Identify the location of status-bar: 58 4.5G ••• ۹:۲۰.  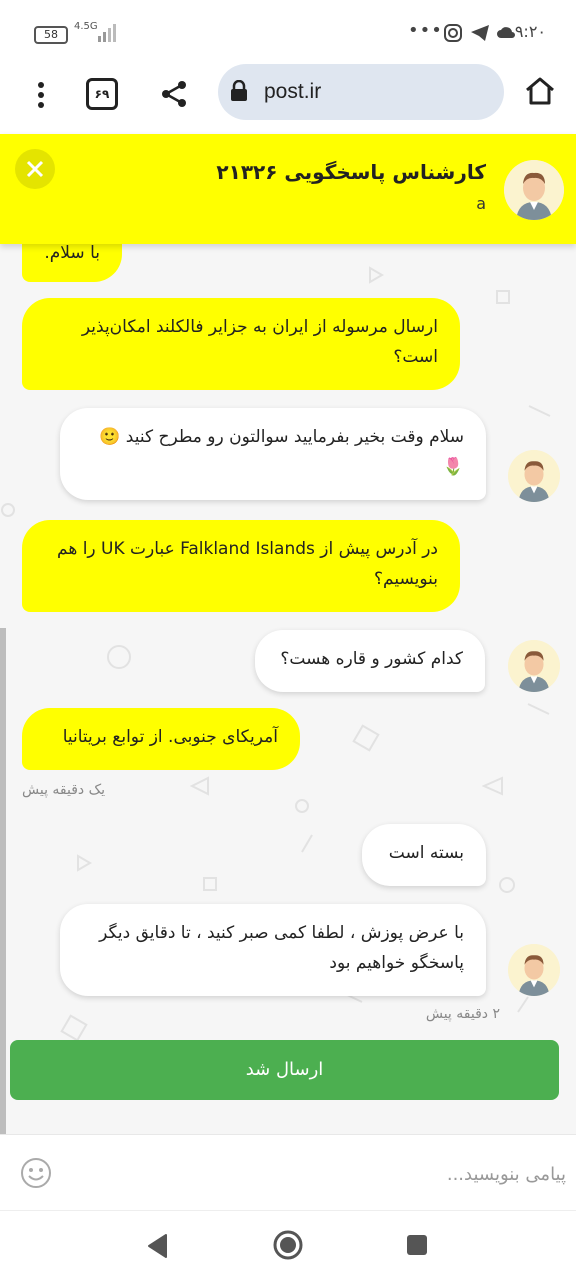
(288, 32).